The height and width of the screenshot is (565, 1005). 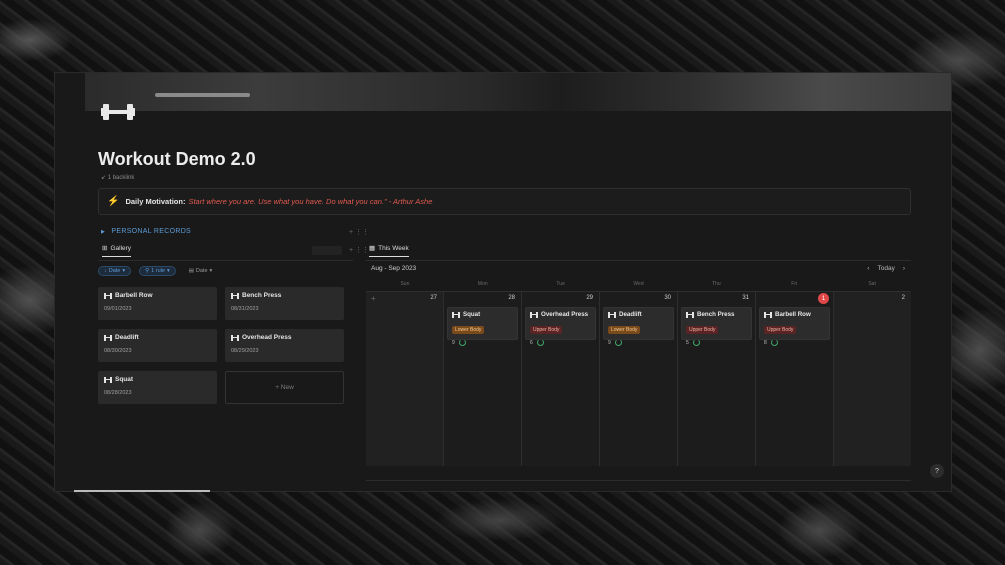 I want to click on chevron-left-icon: ‹, so click(x=868, y=268).